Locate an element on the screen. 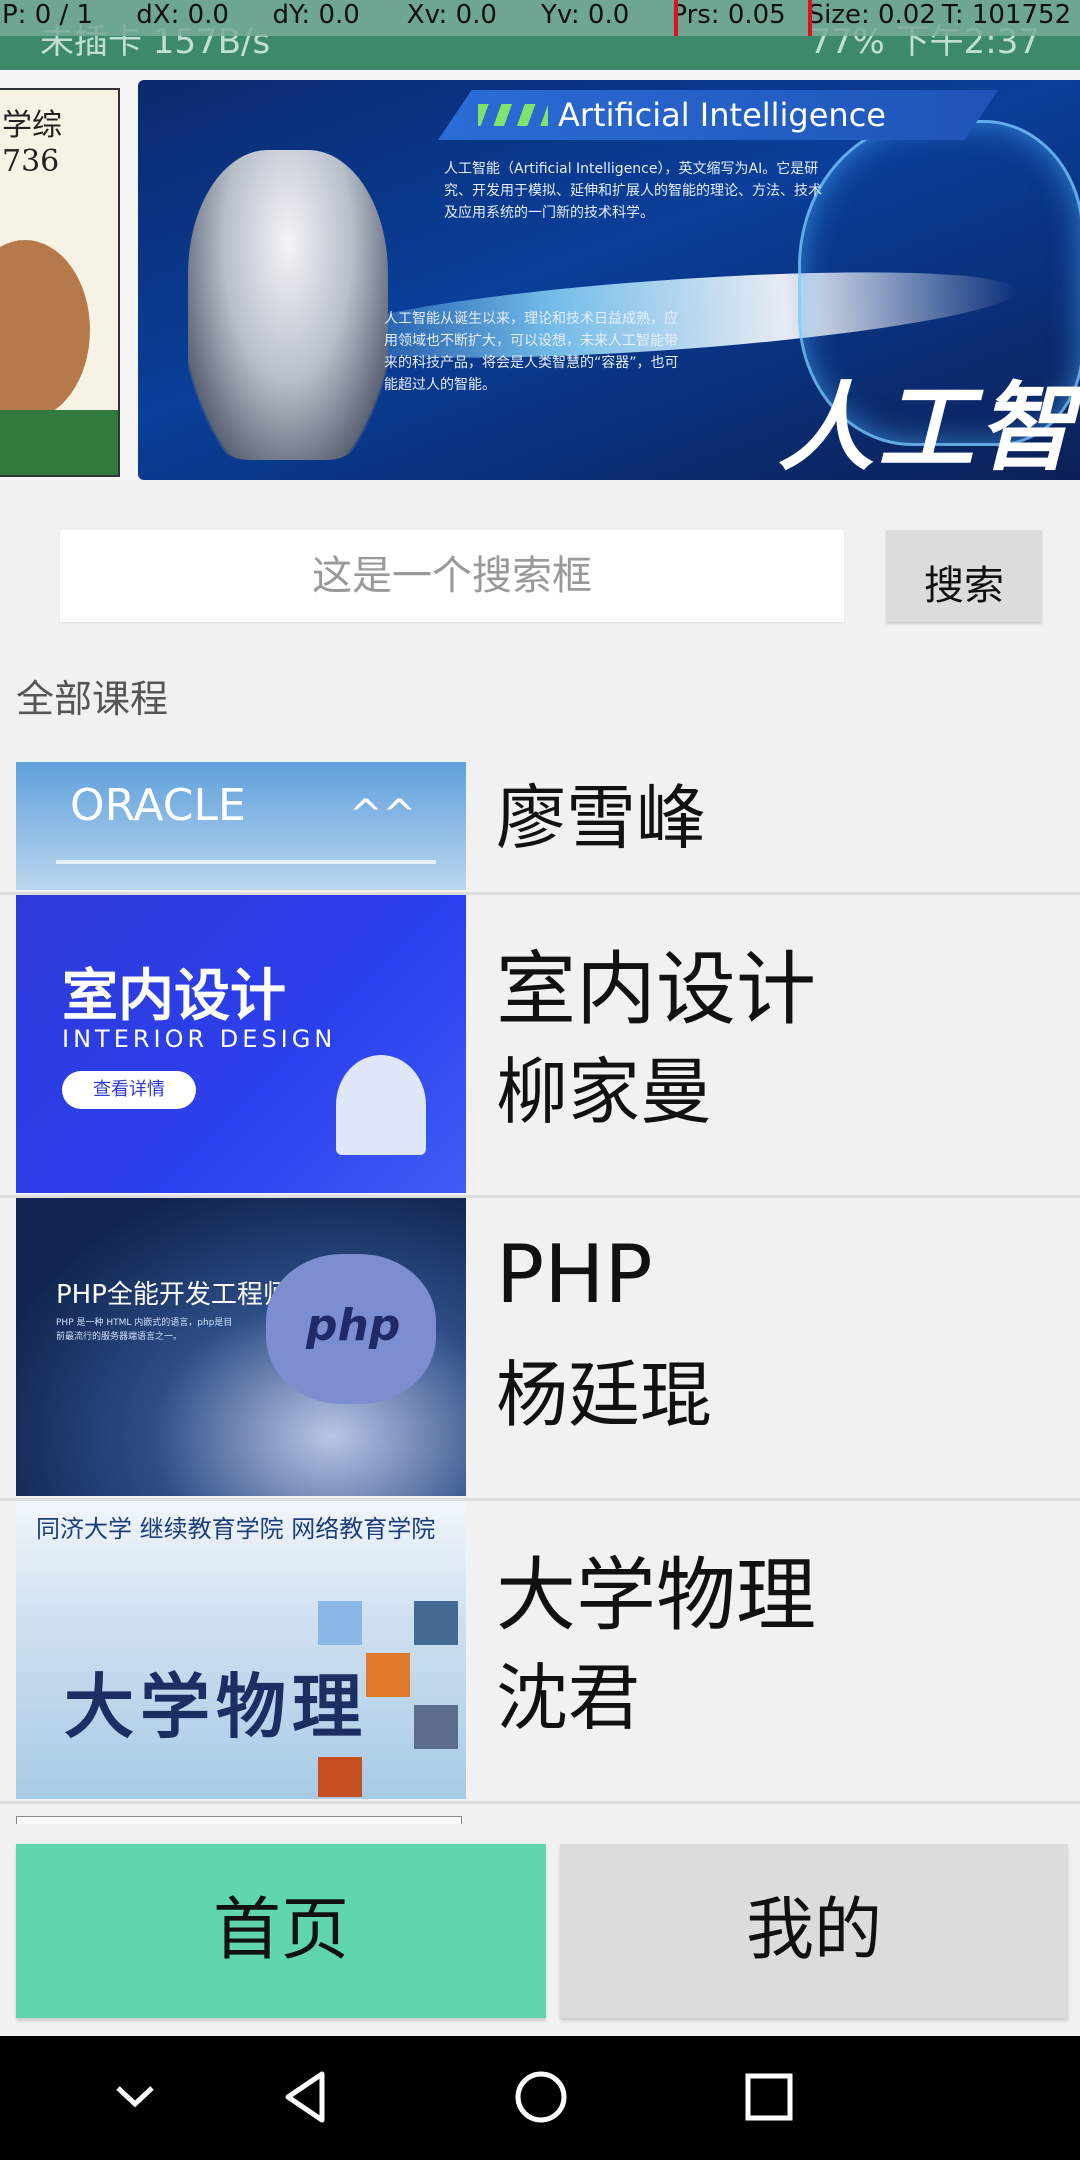 Image resolution: width=1080 pixels, height=2160 pixels. course-name: 大学物理 is located at coordinates (656, 1595).